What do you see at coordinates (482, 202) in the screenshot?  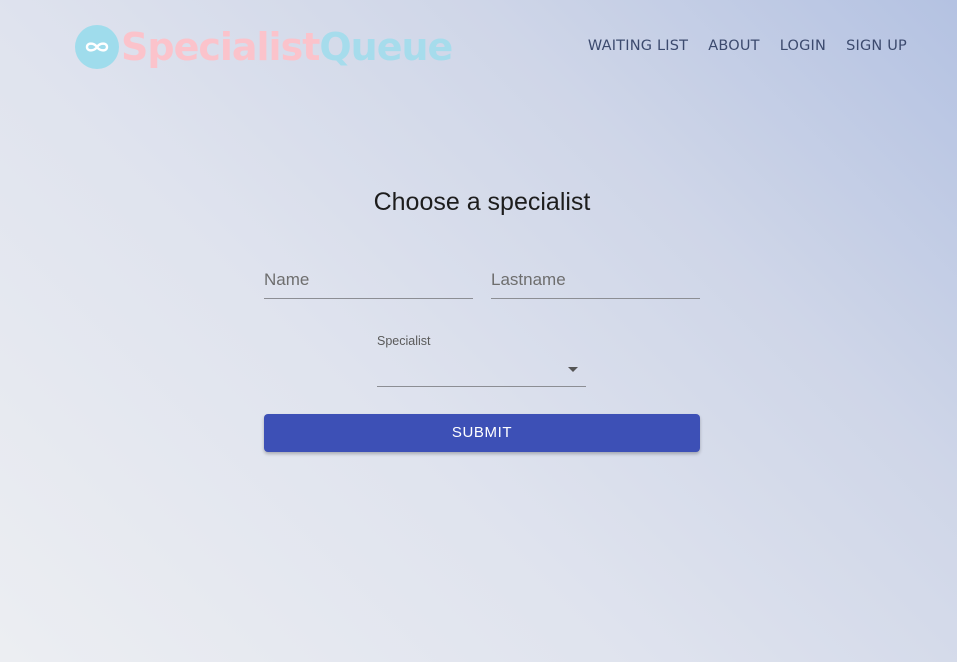 I see `page-title: Choose a specialist` at bounding box center [482, 202].